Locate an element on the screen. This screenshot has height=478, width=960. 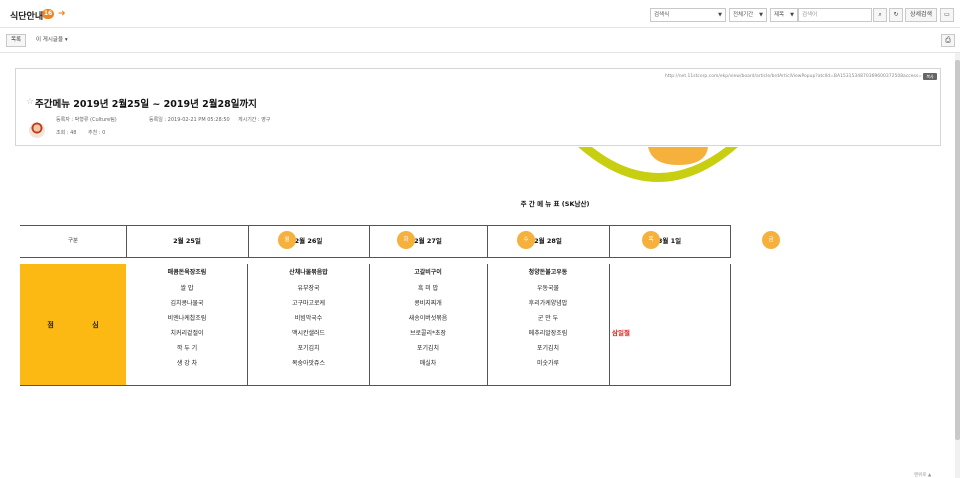
menu-item: 군 만 두 is located at coordinates (548, 318).